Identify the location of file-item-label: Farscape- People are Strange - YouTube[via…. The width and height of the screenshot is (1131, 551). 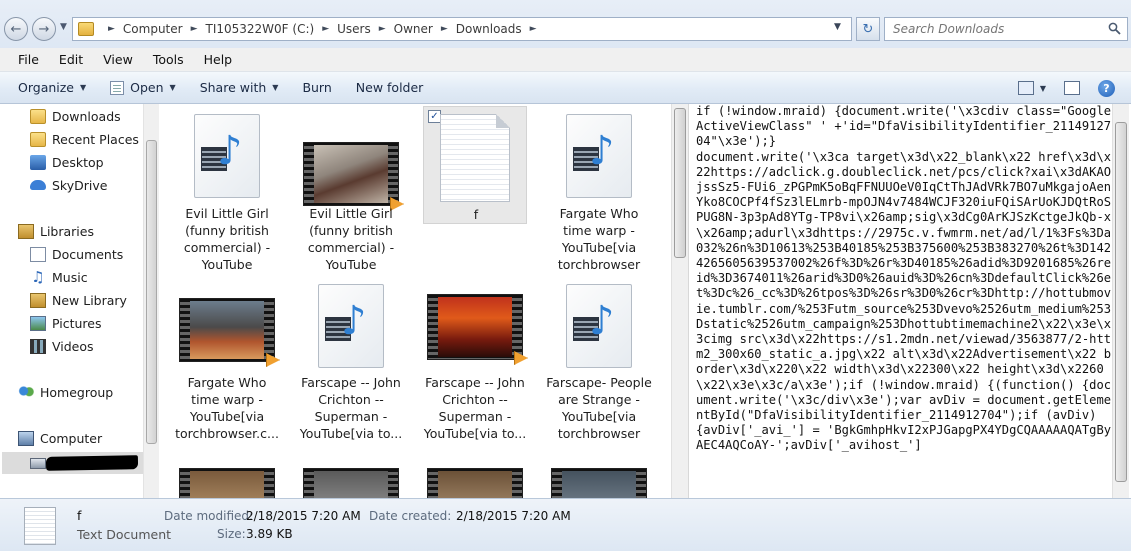
(599, 408).